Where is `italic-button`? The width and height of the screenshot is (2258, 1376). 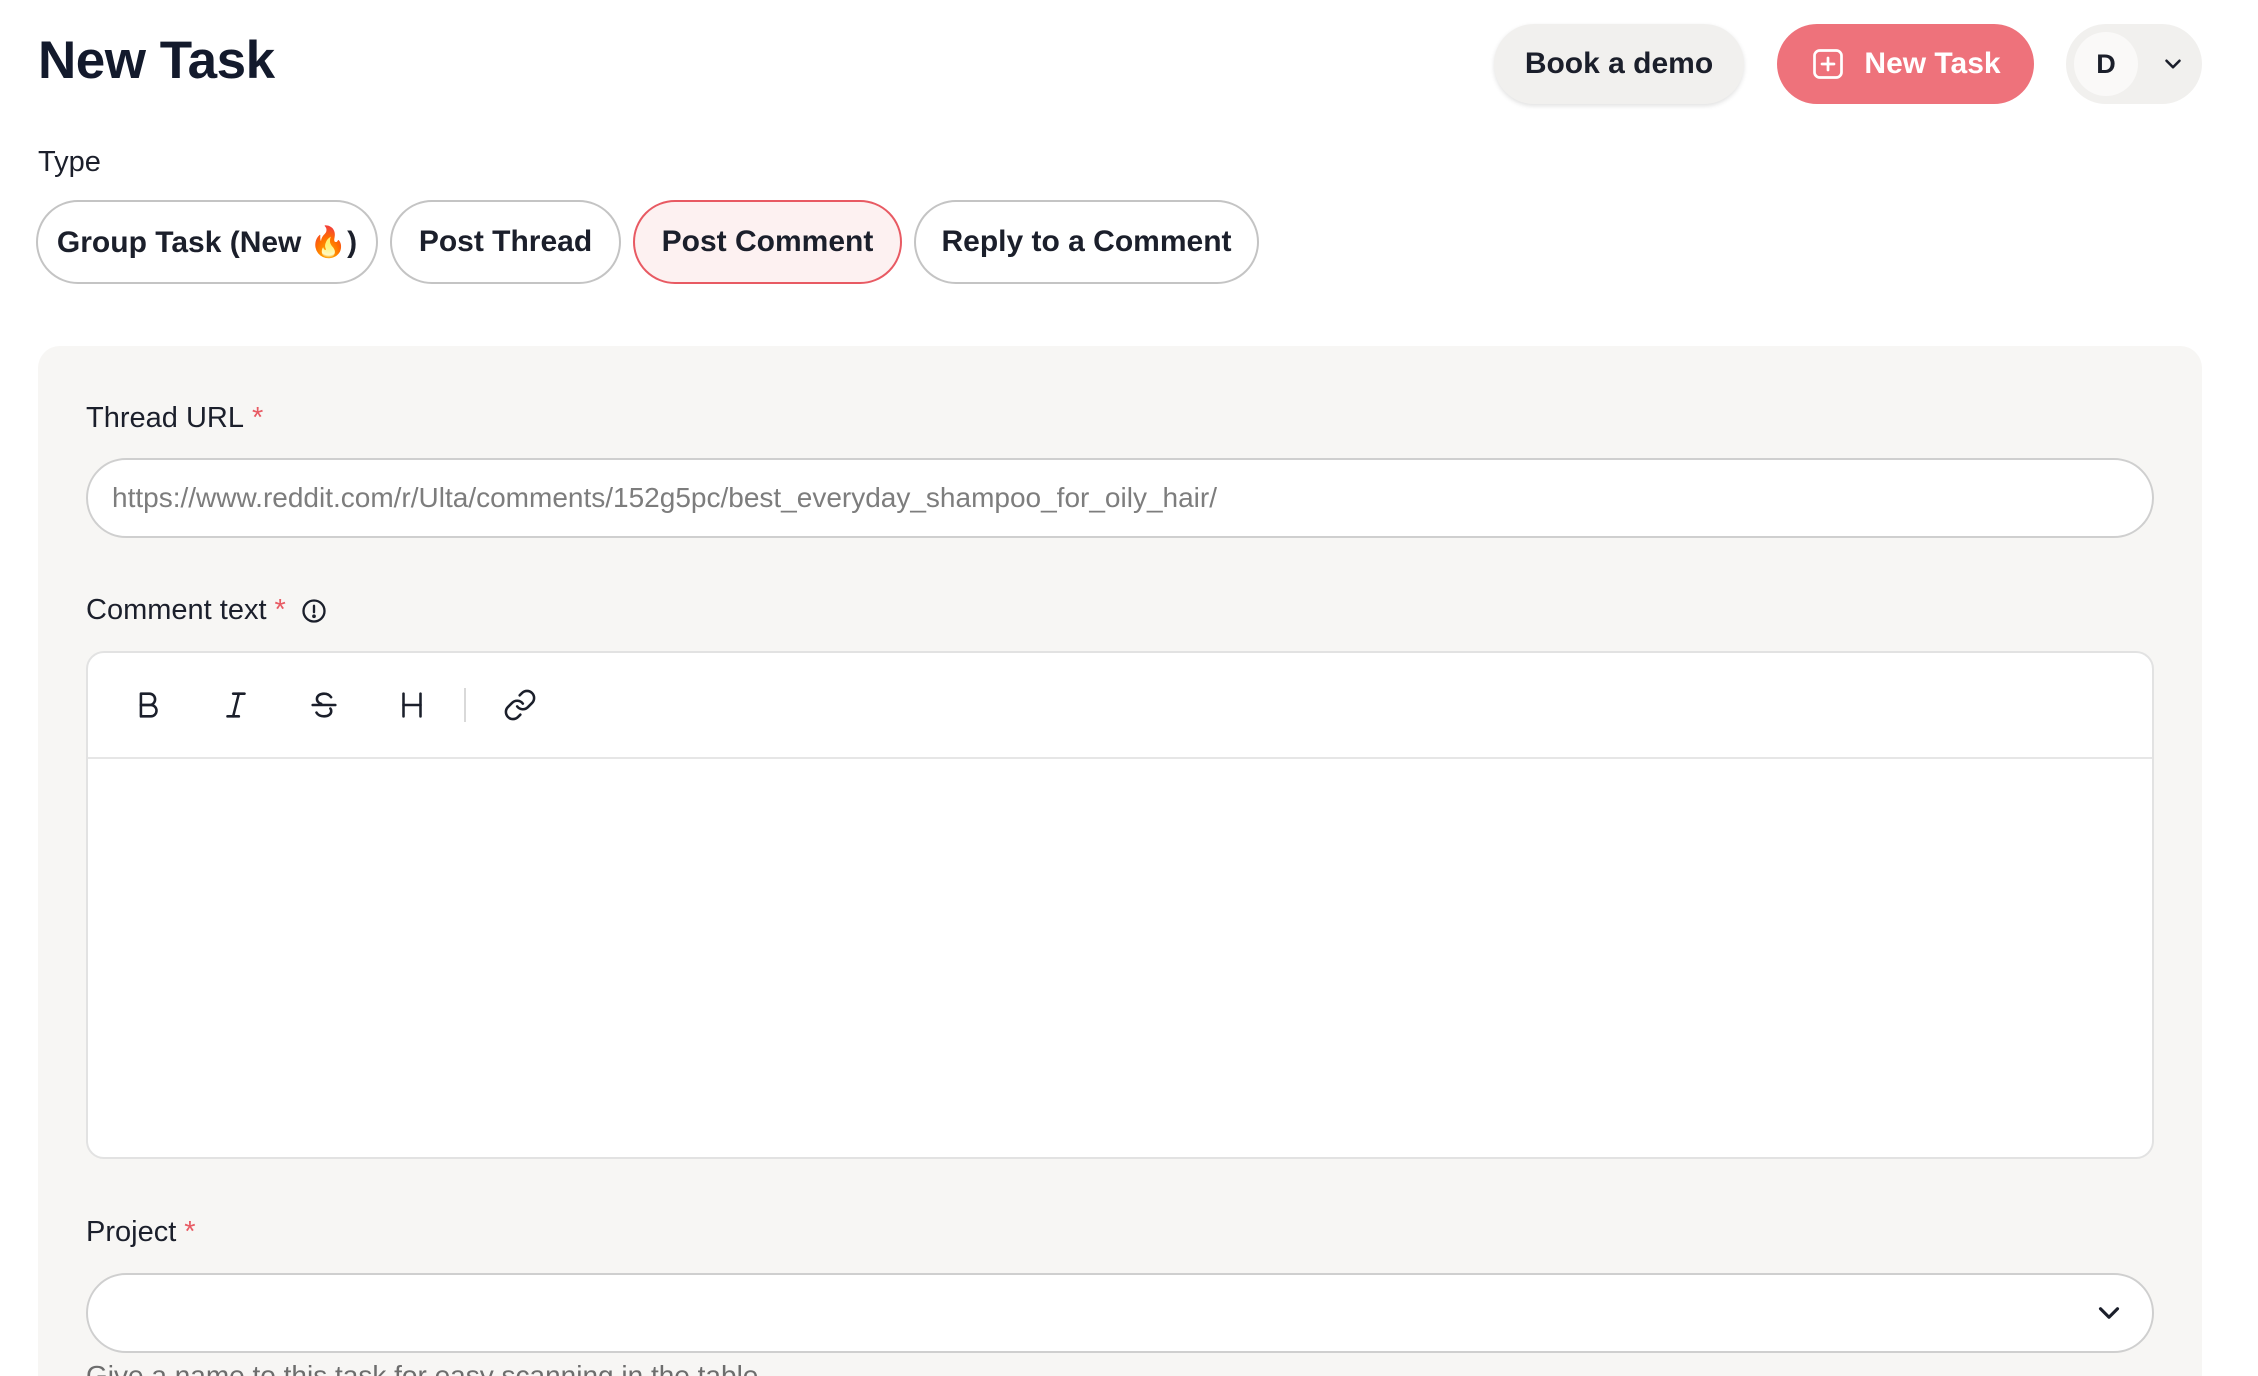
italic-button is located at coordinates (236, 705).